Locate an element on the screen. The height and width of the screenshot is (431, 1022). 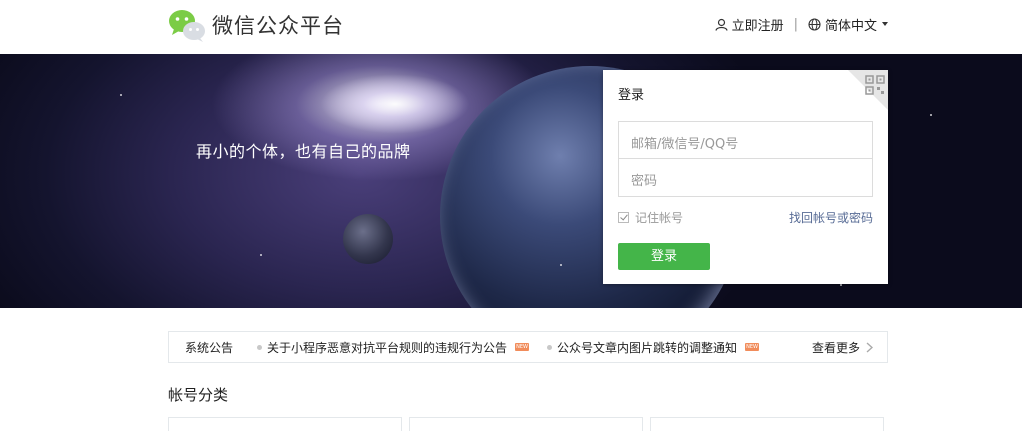
login-panel: 登录 邮箱/微信号/QQ号 密码 记住帐号 找回帐号或密码 登录 is located at coordinates (745, 177).